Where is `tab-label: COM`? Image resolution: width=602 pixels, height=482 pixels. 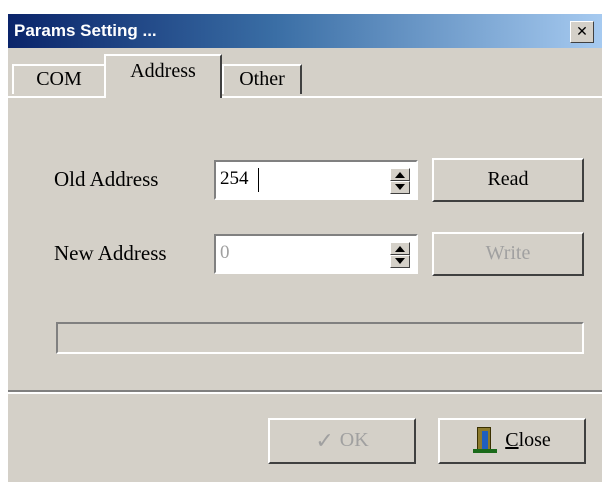 tab-label: COM is located at coordinates (59, 79).